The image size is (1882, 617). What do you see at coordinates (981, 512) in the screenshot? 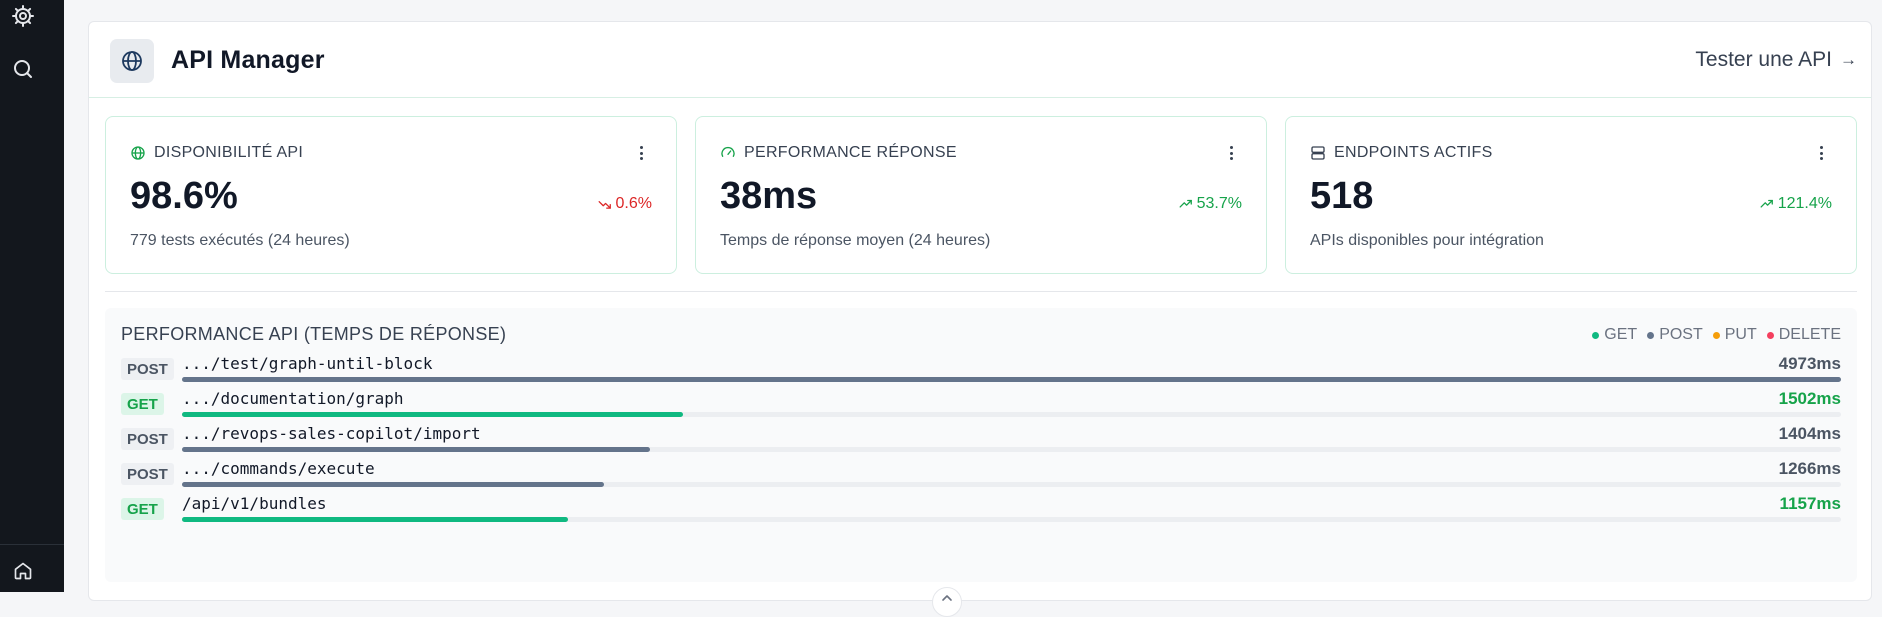
I see `endpoint-row: GET/api/v1/bundles 1157ms` at bounding box center [981, 512].